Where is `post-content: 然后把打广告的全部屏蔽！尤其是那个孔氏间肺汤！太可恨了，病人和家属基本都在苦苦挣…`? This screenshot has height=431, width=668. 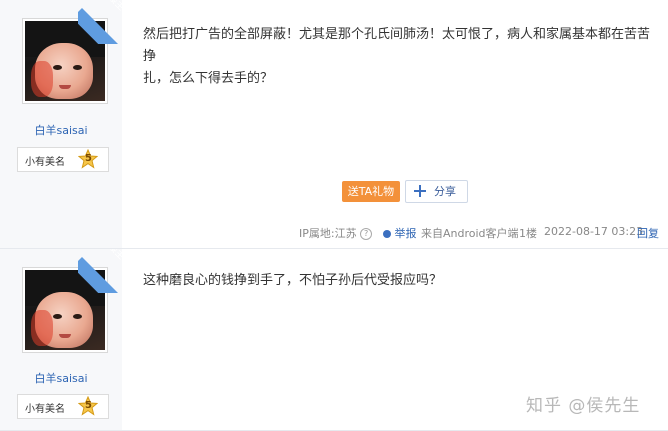 post-content: 然后把打广告的全部屏蔽！尤其是那个孔氏间肺汤！太可恨了，病人和家属基本都在苦苦挣… is located at coordinates (400, 57).